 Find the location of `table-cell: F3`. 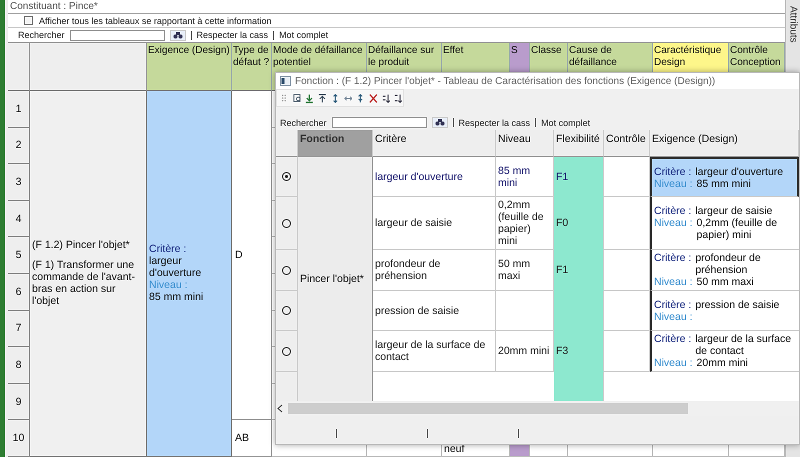

table-cell: F3 is located at coordinates (579, 351).